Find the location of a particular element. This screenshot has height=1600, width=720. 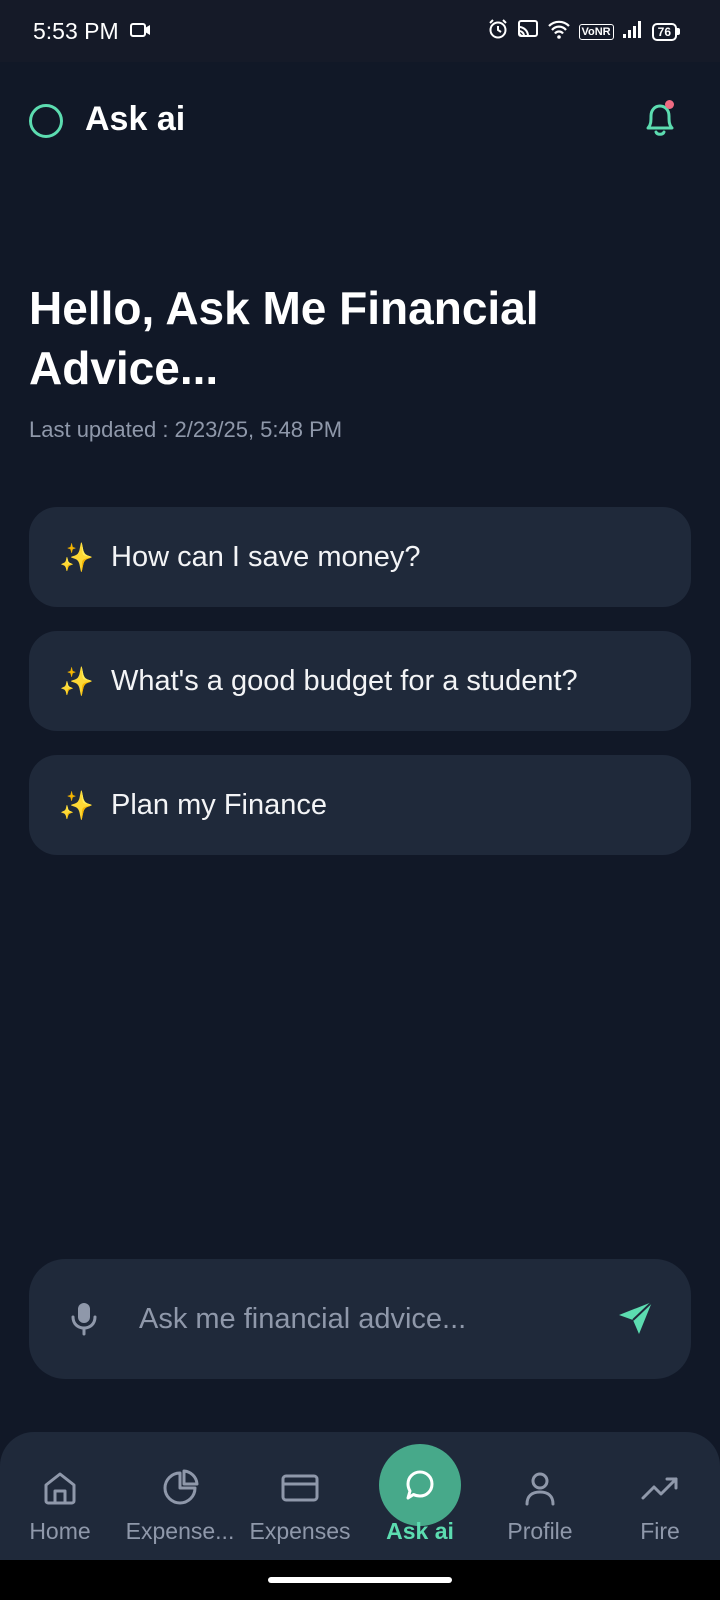

nav-label: Fire is located at coordinates (660, 1531).